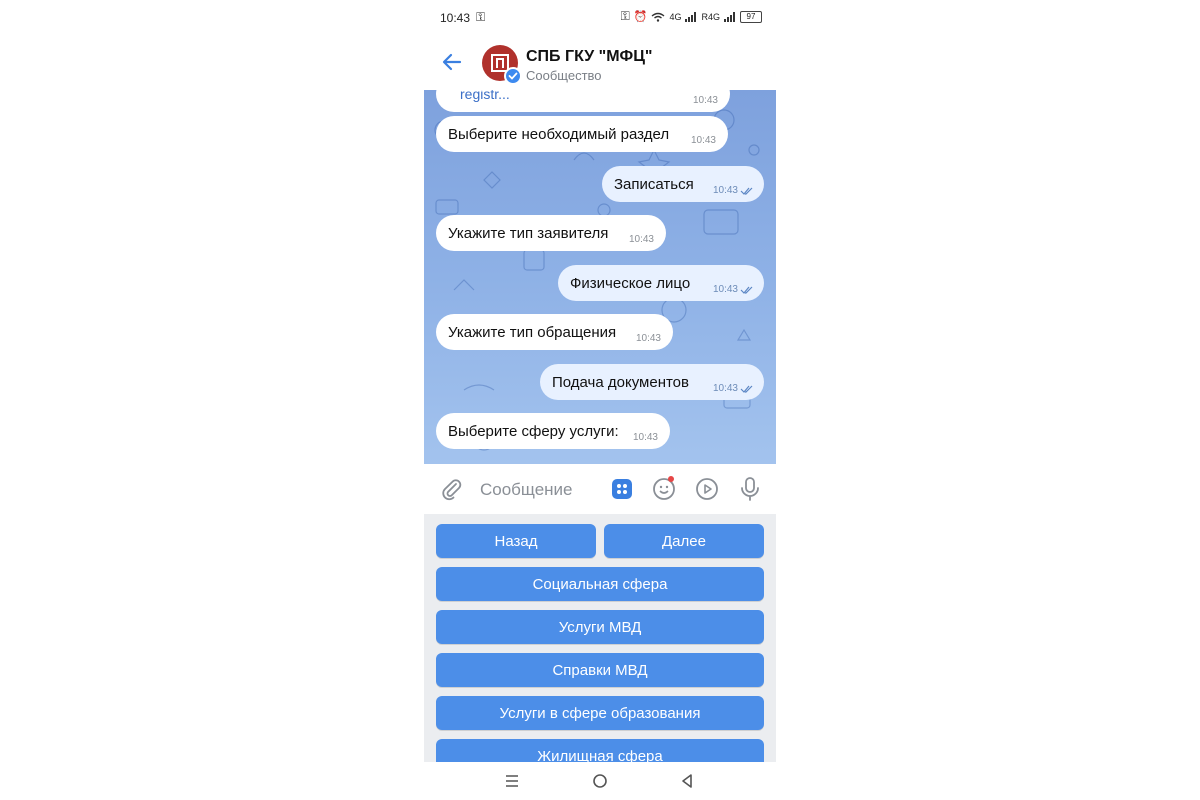  I want to click on message-text: Физическое лицо, so click(630, 283).